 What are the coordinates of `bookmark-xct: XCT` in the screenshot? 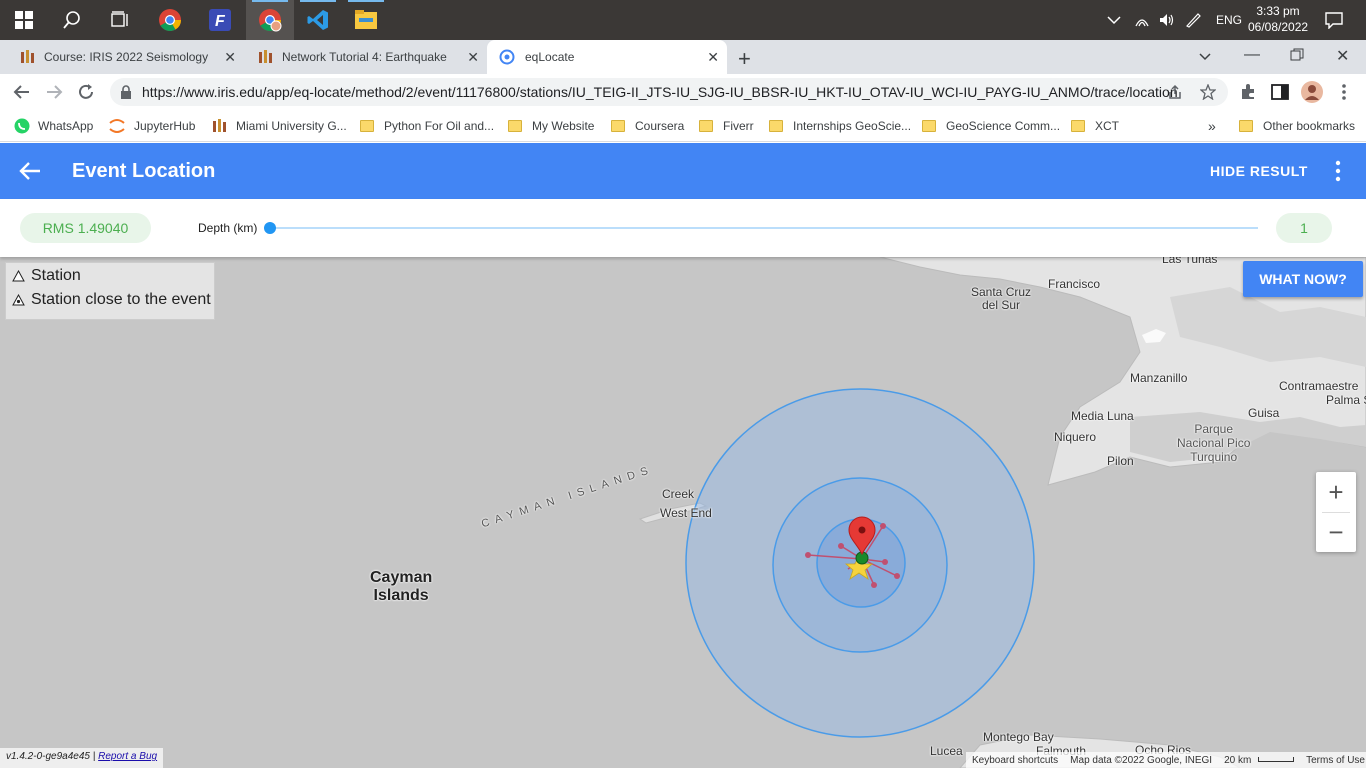 It's located at (1095, 126).